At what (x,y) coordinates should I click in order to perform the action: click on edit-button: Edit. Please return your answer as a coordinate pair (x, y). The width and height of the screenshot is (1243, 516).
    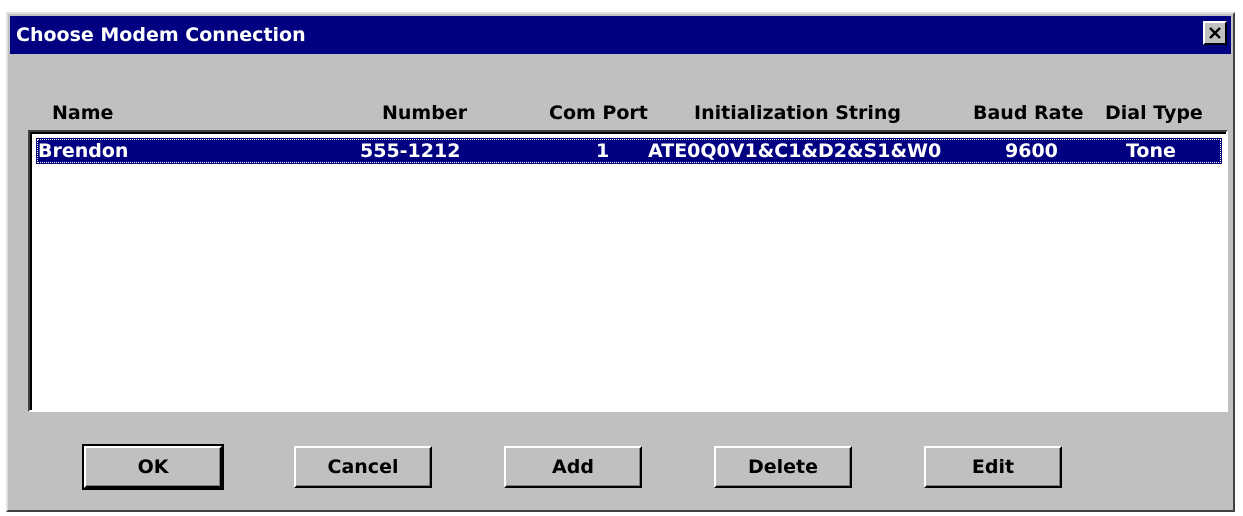
    Looking at the image, I should click on (993, 467).